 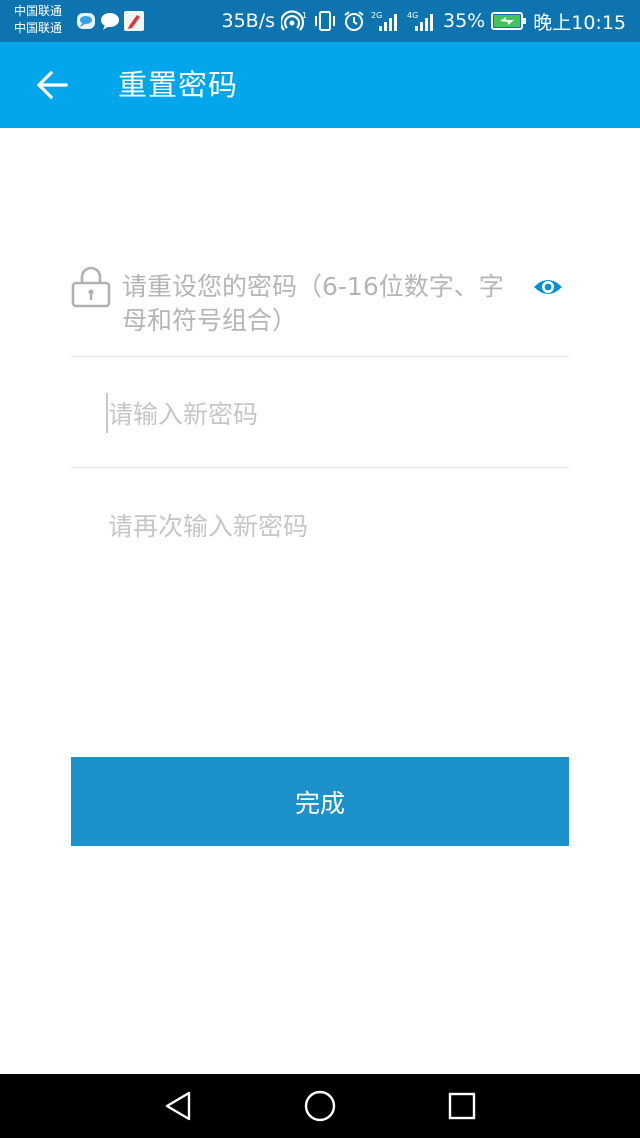 What do you see at coordinates (325, 21) in the screenshot?
I see `vibrate-icon` at bounding box center [325, 21].